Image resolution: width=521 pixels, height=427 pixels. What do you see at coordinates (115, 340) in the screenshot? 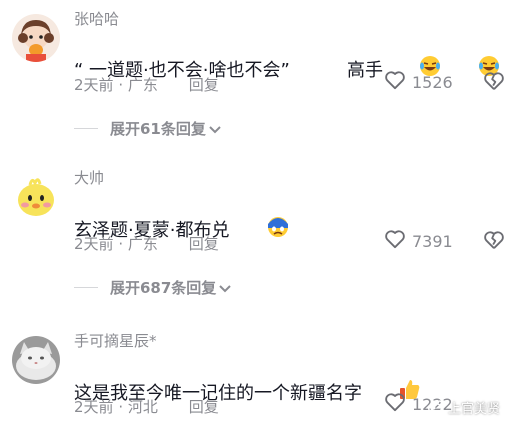
I see `username: 手可摘星辰*` at bounding box center [115, 340].